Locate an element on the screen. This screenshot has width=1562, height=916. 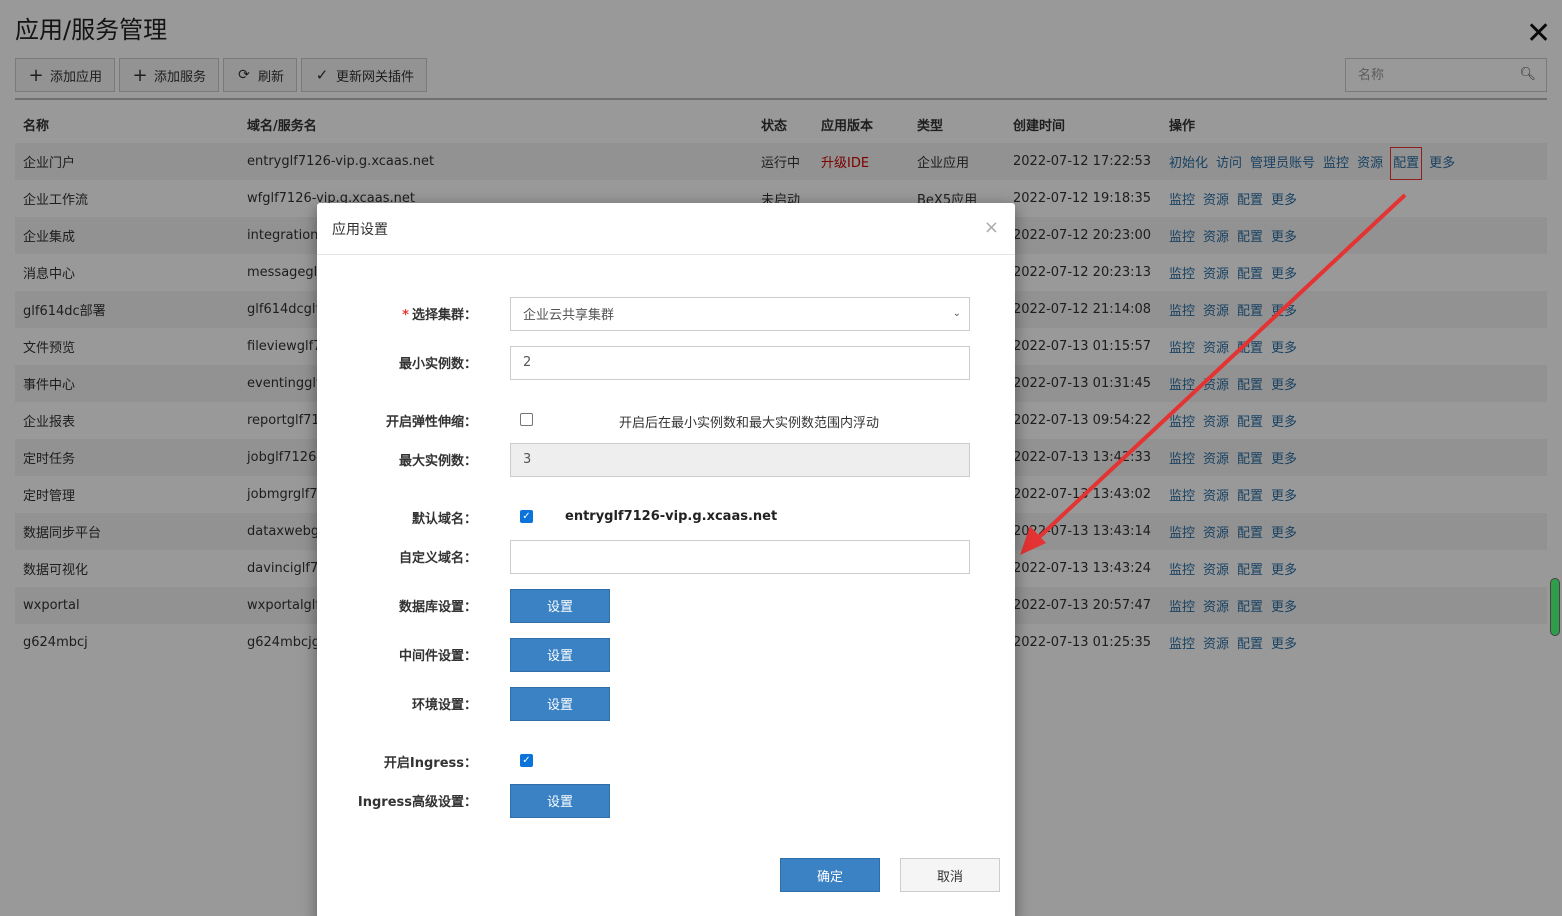
env-settings-label: 环境设置： is located at coordinates (444, 705).